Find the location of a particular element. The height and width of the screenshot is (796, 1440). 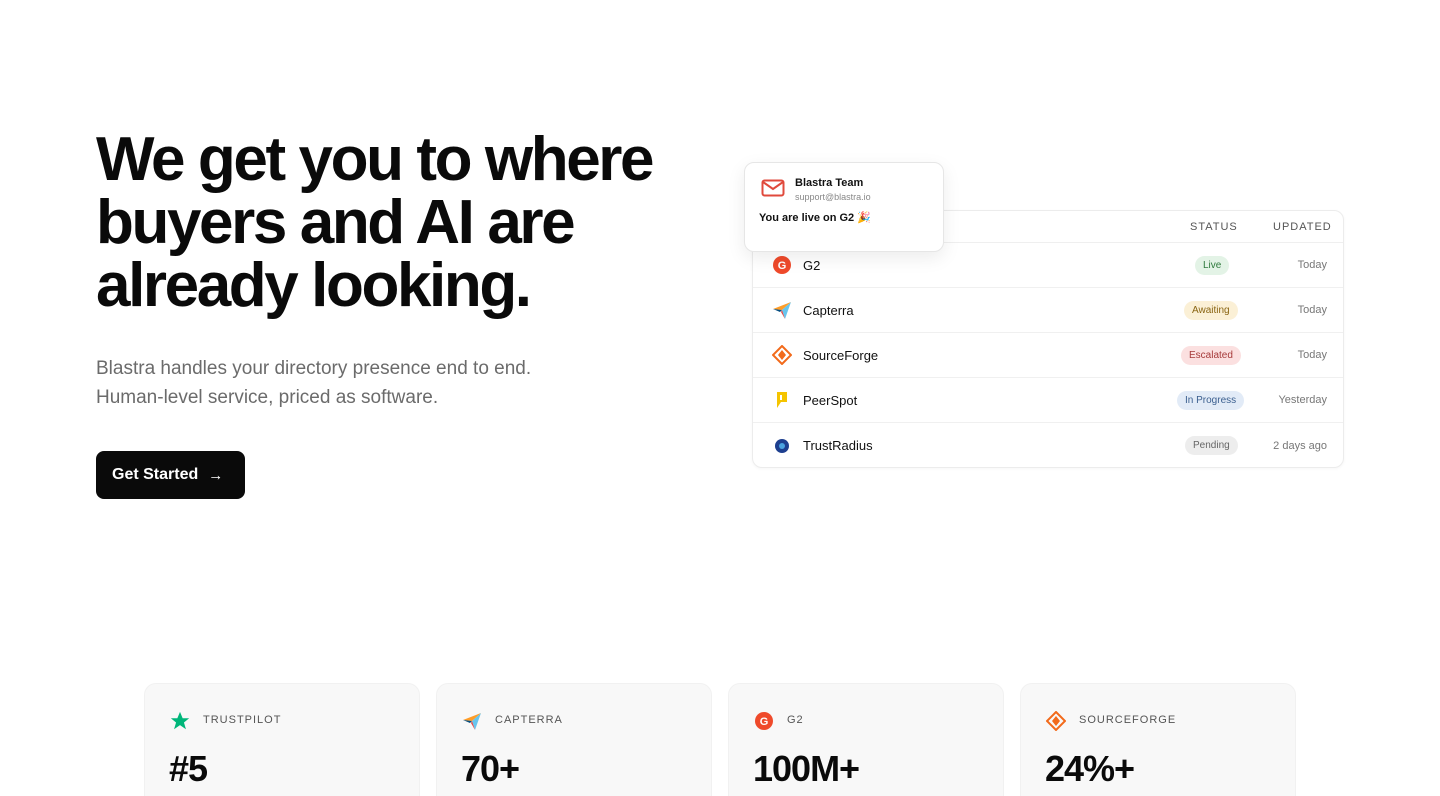

table-row: TrustRadius Pending 2 days ago is located at coordinates (1048, 445).